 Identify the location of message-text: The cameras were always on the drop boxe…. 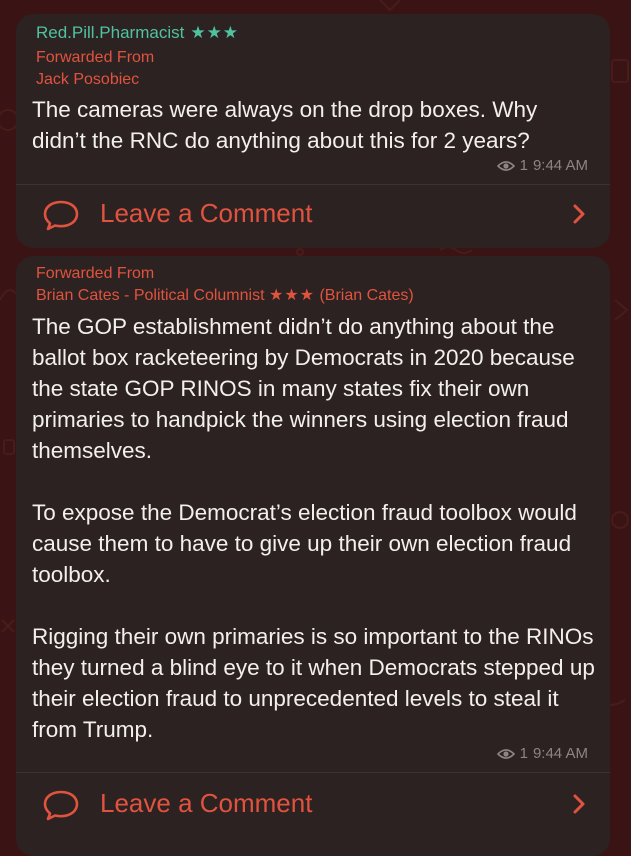
(288, 125).